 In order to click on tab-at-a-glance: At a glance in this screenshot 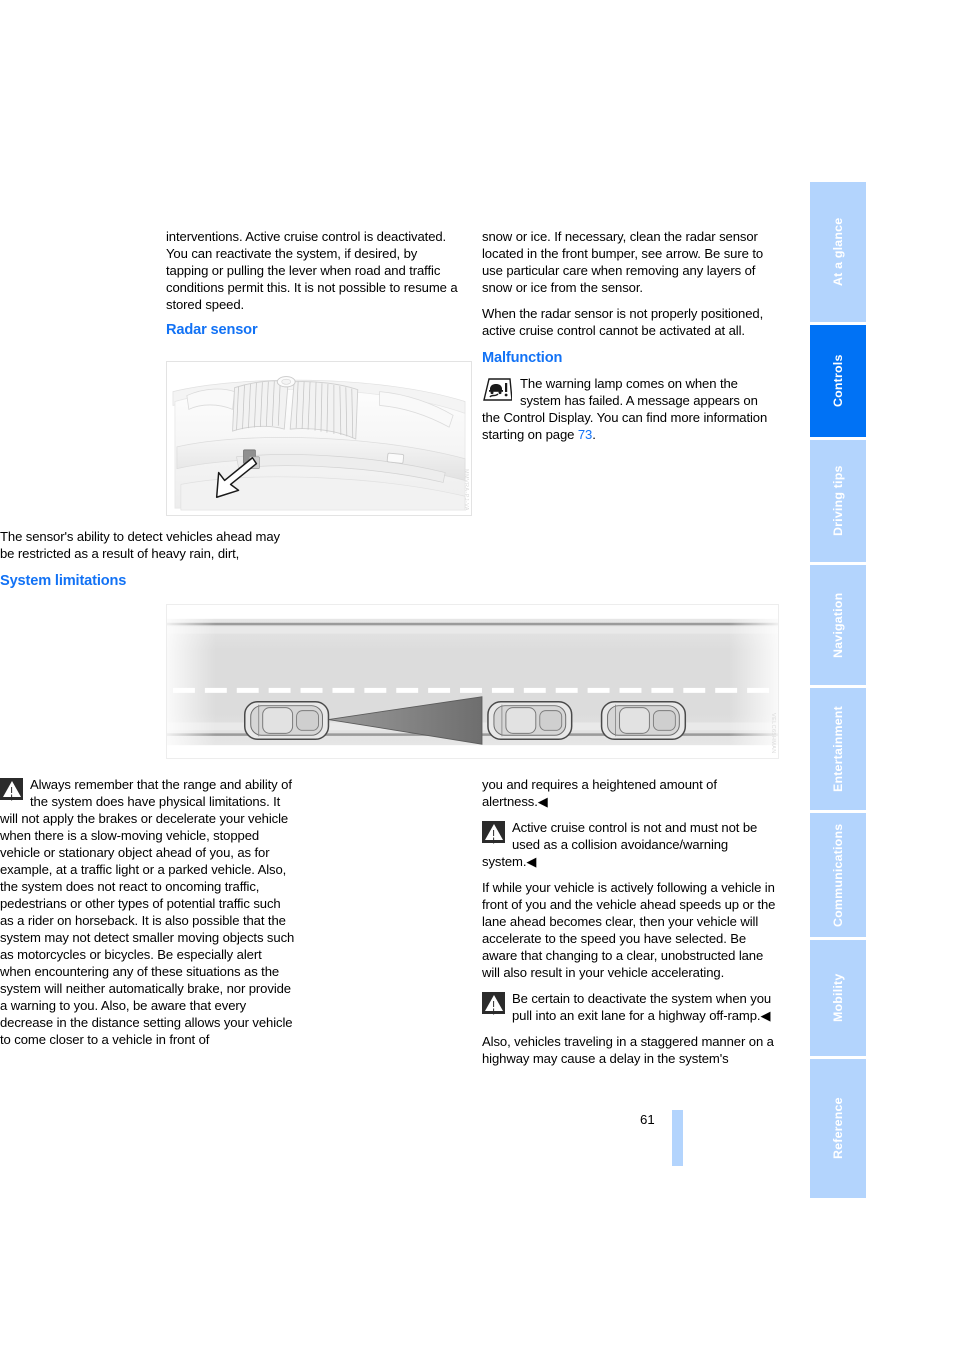, I will do `click(838, 252)`.